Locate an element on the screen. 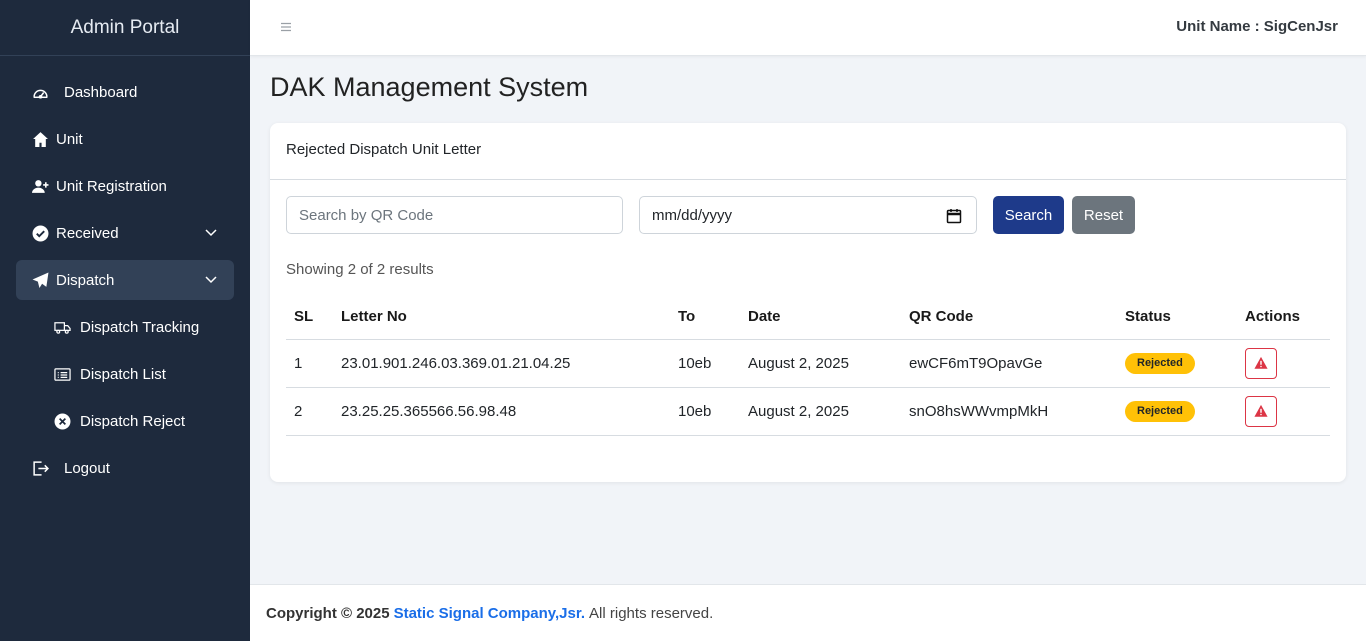  sidebar-item-logout: Logout is located at coordinates (125, 468).